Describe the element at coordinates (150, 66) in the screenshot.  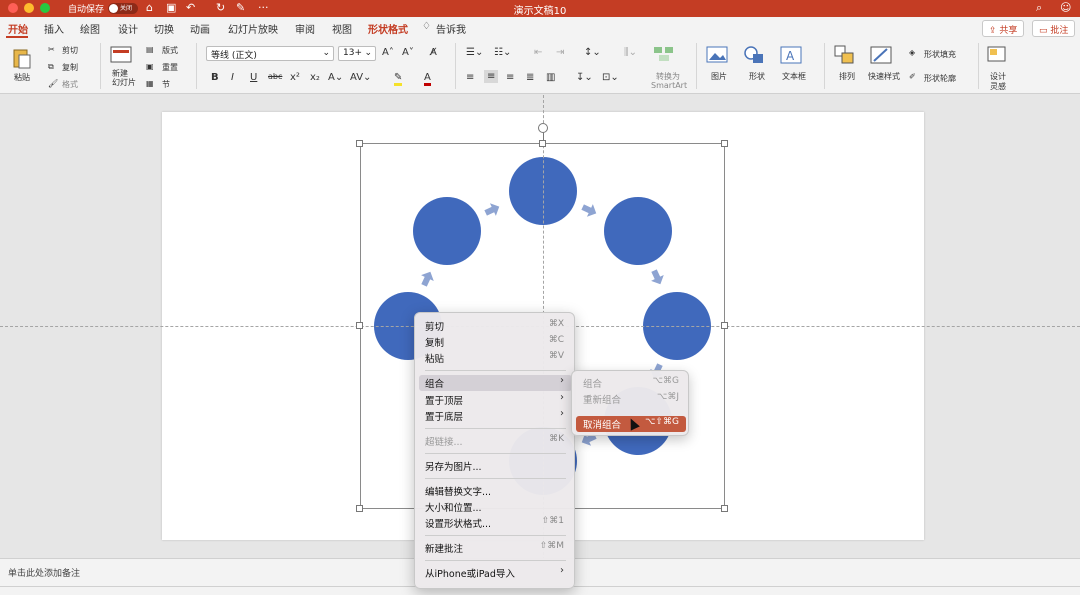
I see `reset-icon: ▣` at that location.